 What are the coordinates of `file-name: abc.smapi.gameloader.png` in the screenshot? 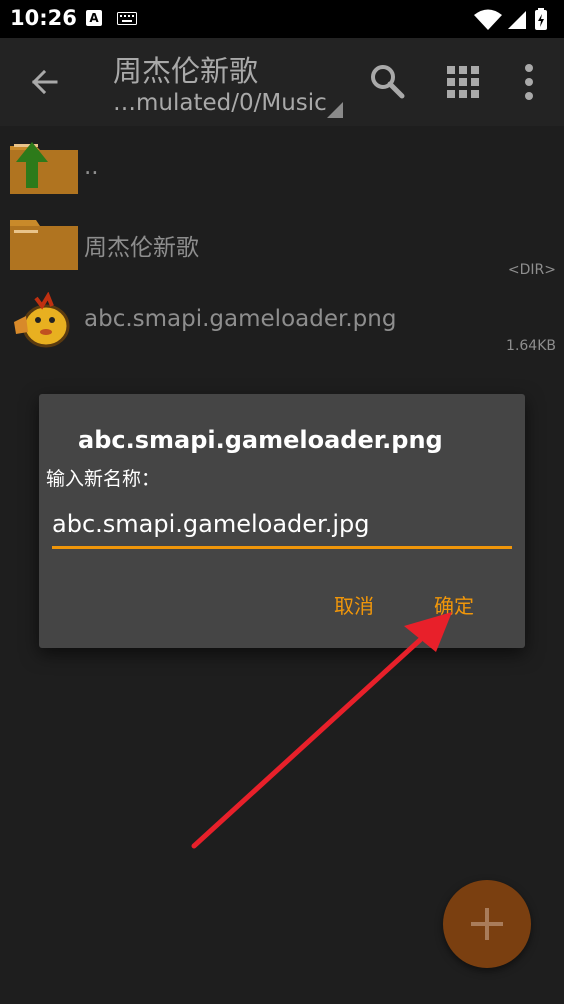 It's located at (240, 319).